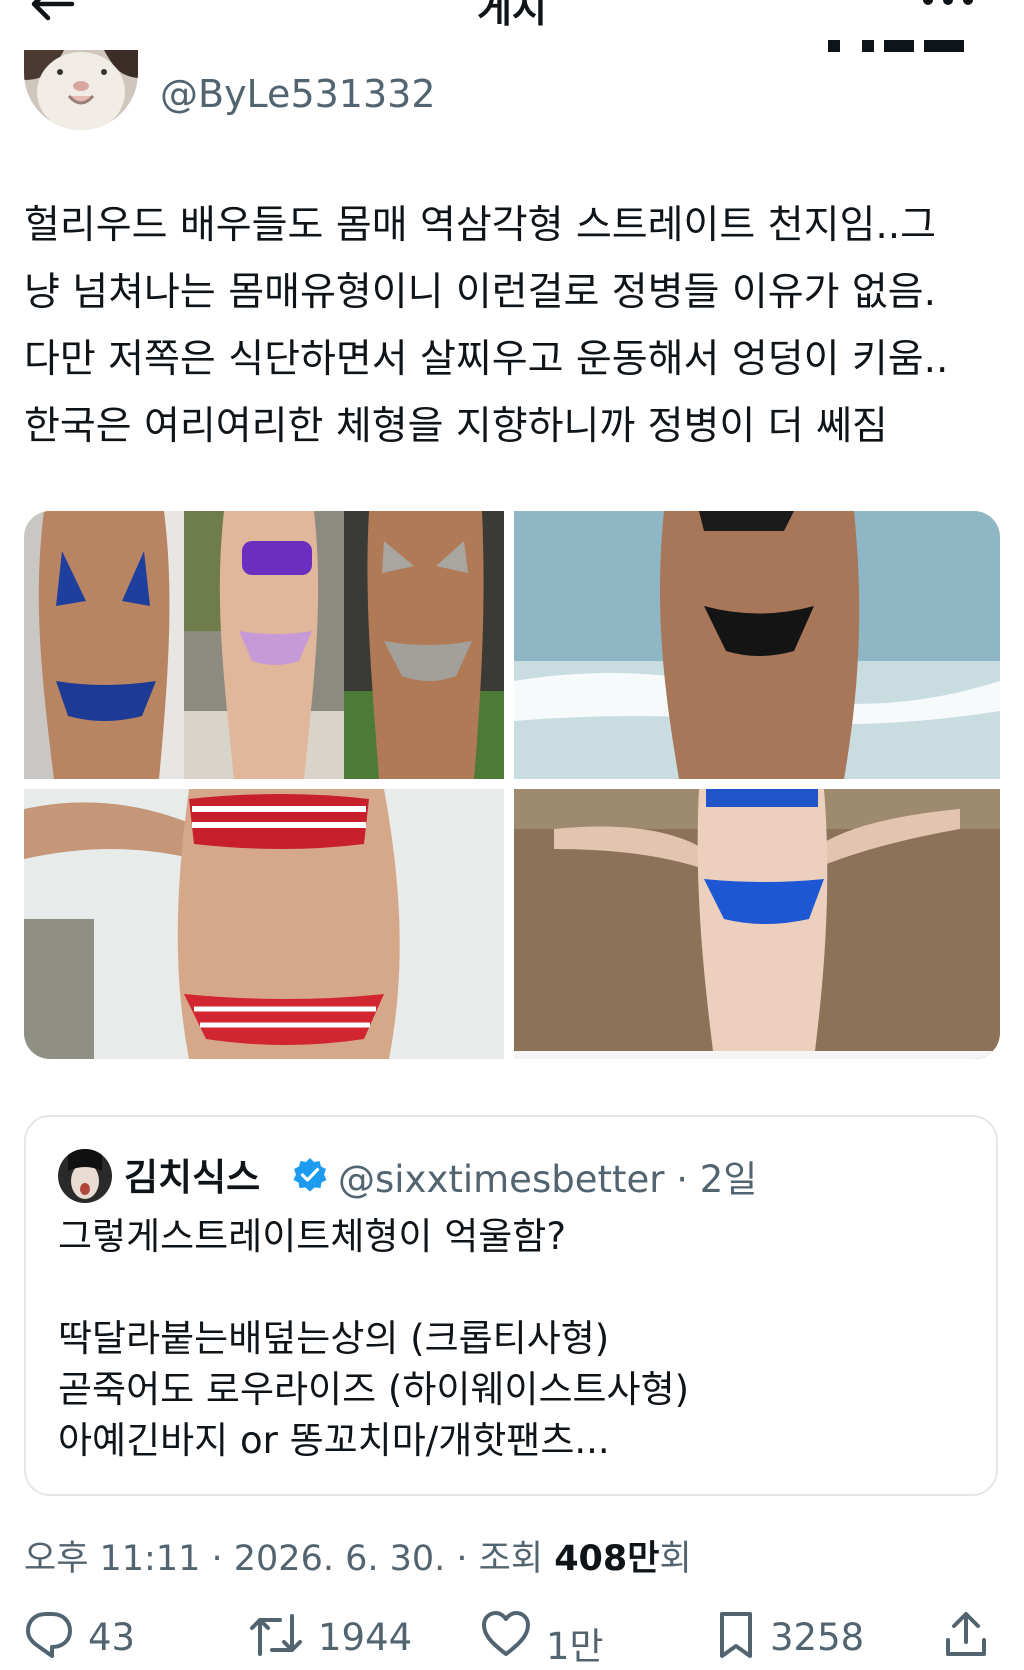 The width and height of the screenshot is (1024, 1670). What do you see at coordinates (192, 1174) in the screenshot?
I see `quote-author-name: 김치식스` at bounding box center [192, 1174].